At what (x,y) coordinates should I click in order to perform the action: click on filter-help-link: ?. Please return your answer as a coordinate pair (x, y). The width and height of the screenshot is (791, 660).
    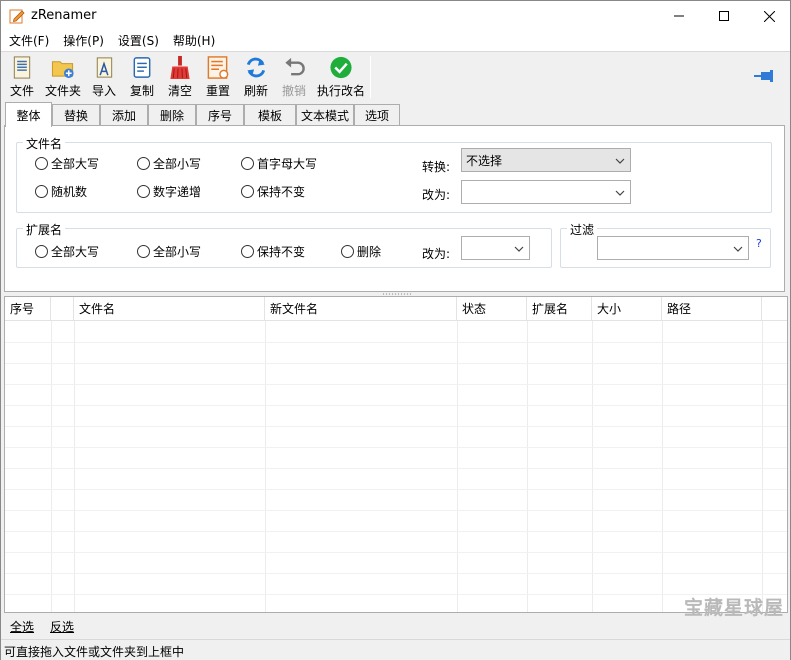
    Looking at the image, I should click on (759, 243).